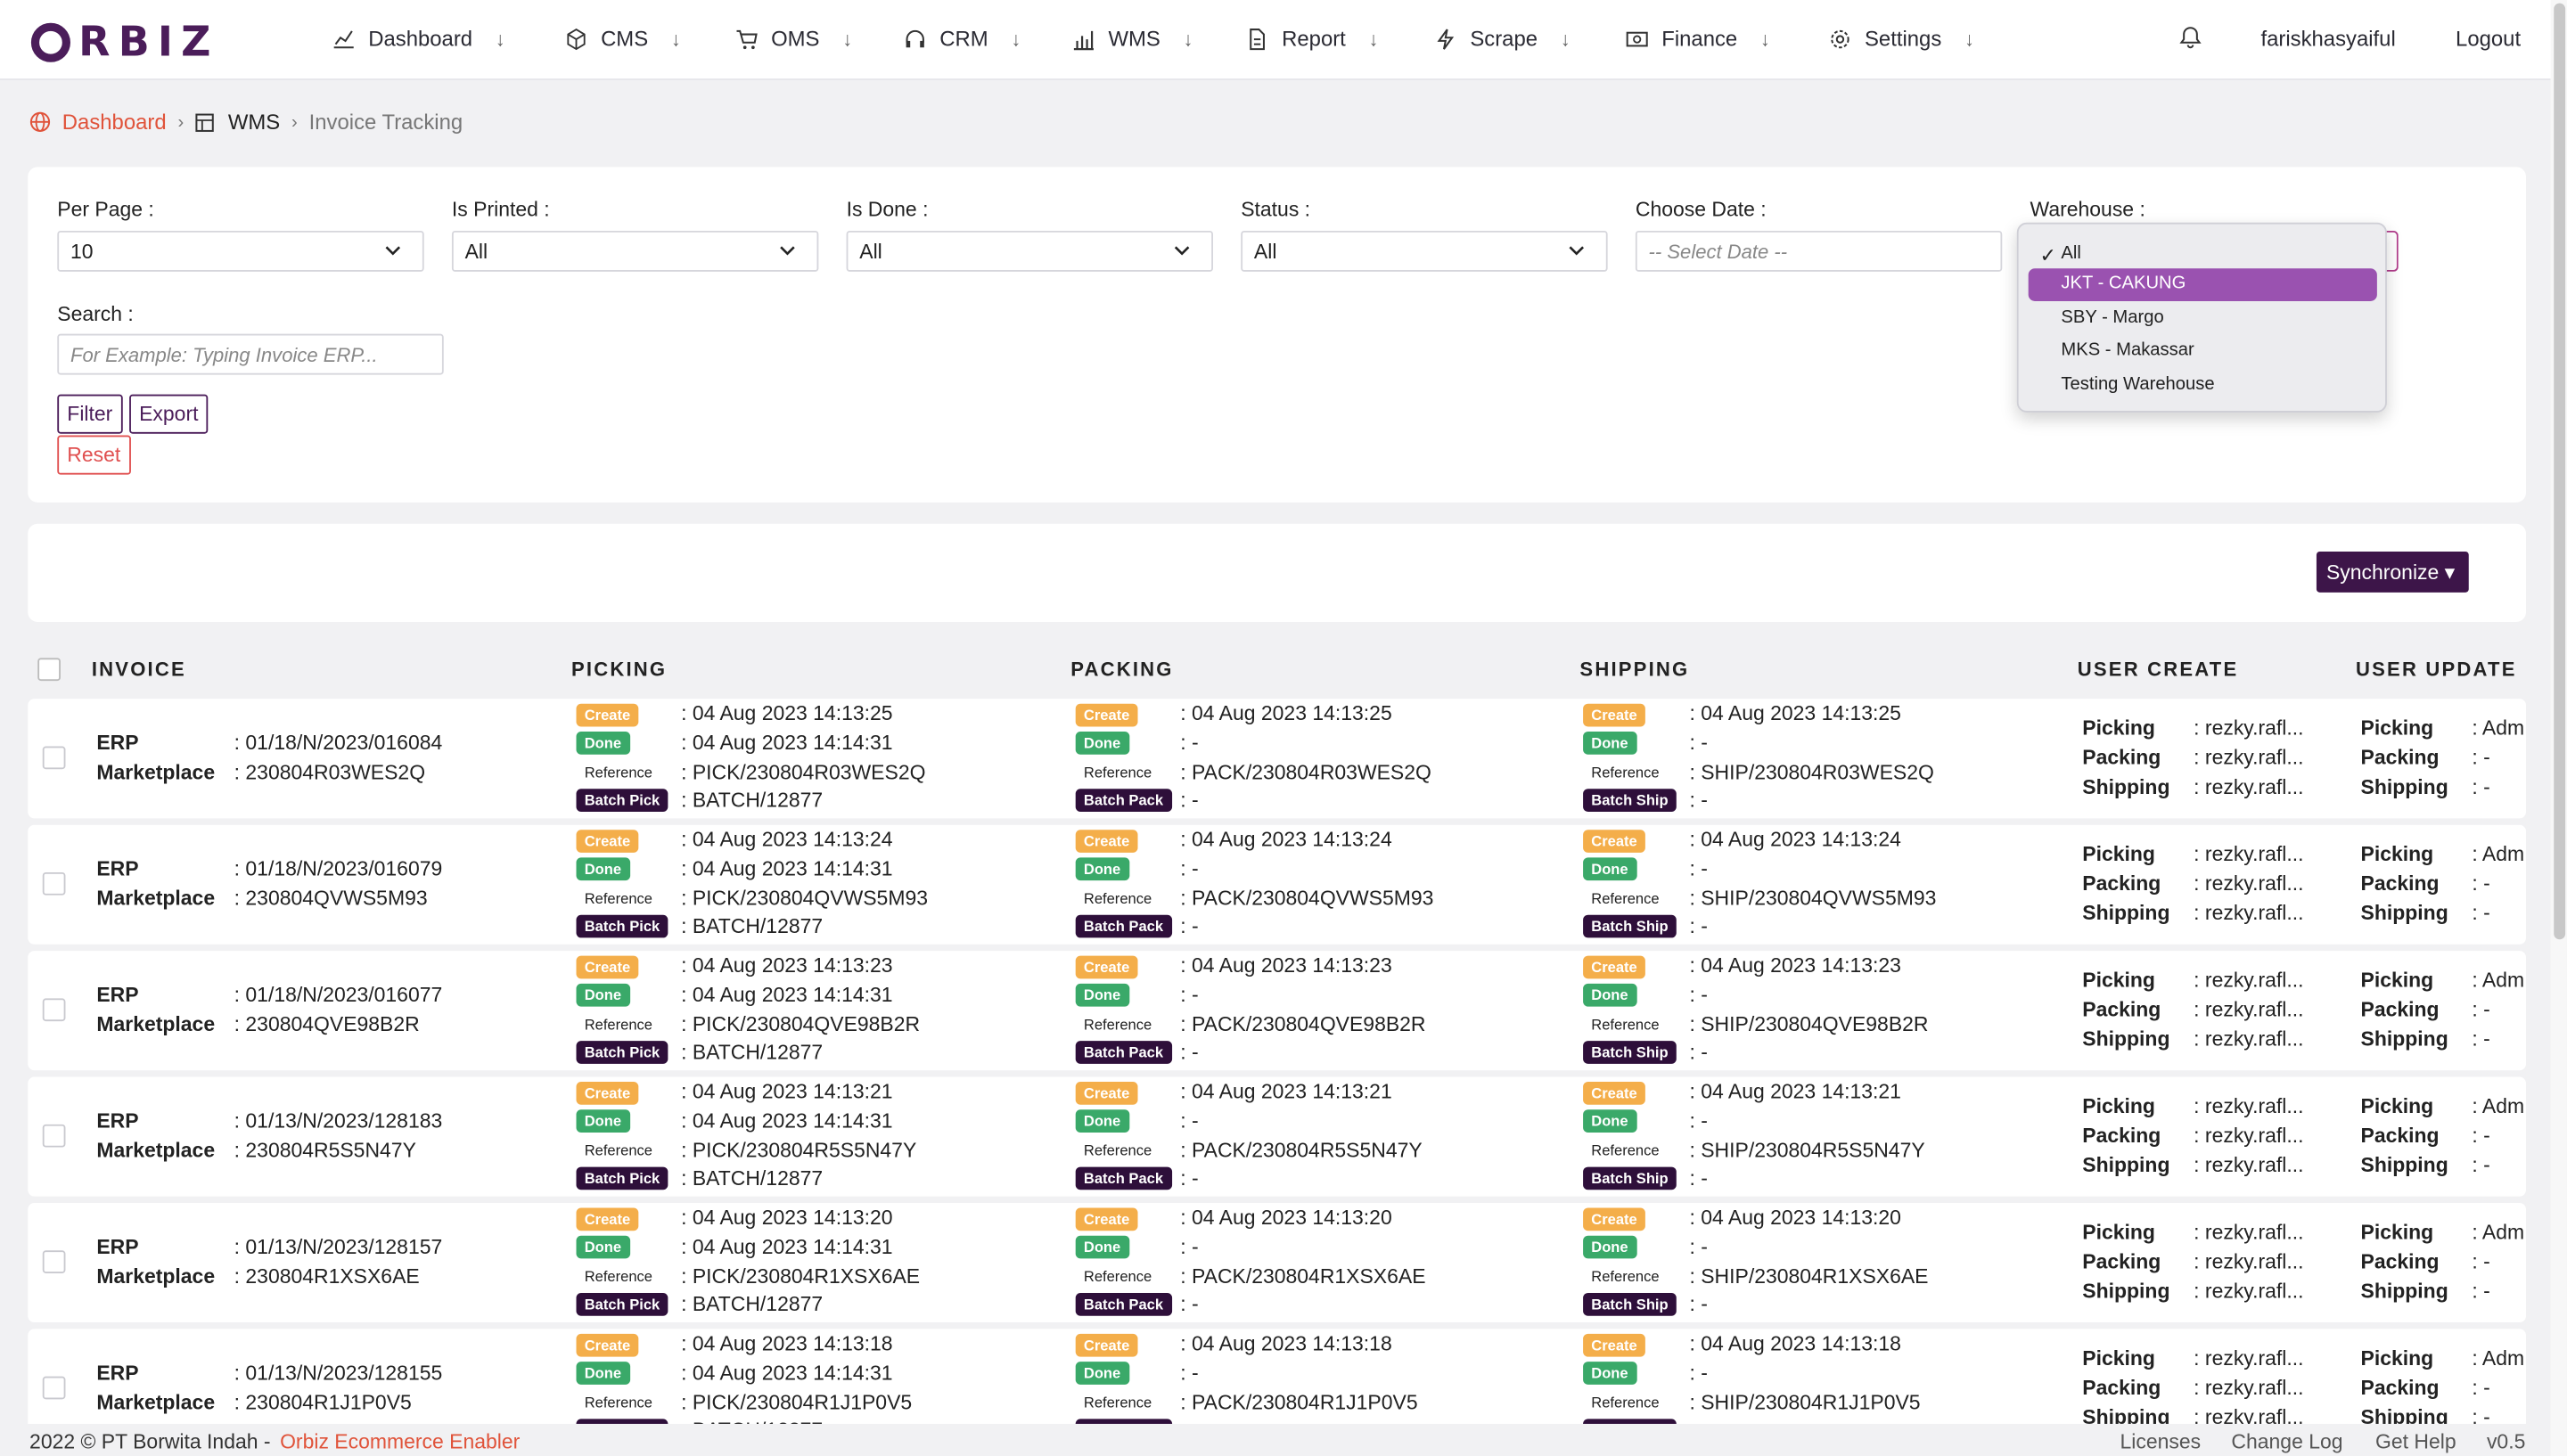  Describe the element at coordinates (2488, 38) in the screenshot. I see `logout-link: Logout` at that location.